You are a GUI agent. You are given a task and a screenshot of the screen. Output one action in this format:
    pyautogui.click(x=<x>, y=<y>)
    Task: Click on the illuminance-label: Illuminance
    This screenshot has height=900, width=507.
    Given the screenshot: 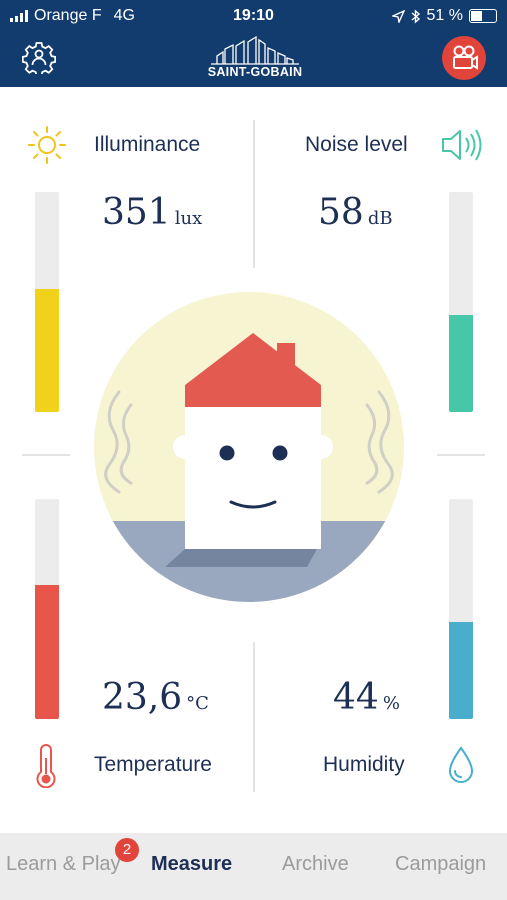 What is the action you would take?
    pyautogui.click(x=147, y=144)
    